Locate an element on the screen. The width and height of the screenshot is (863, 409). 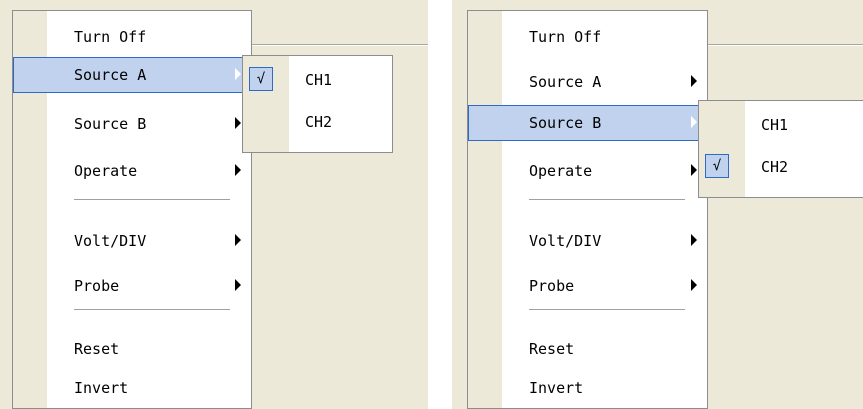
source-submenu: CH1 √ CH2 is located at coordinates (780, 149).